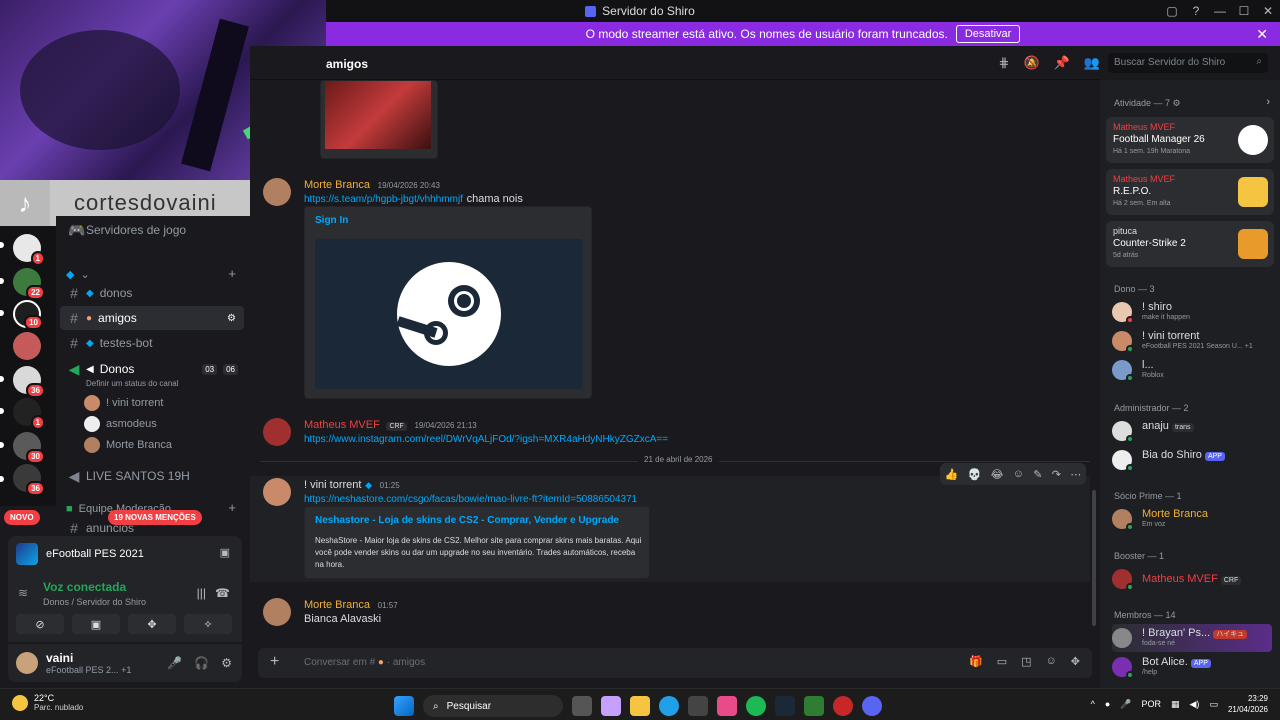 This screenshot has height=720, width=1280. Describe the element at coordinates (1268, 102) in the screenshot. I see `chevron-right-icon: ›` at that location.